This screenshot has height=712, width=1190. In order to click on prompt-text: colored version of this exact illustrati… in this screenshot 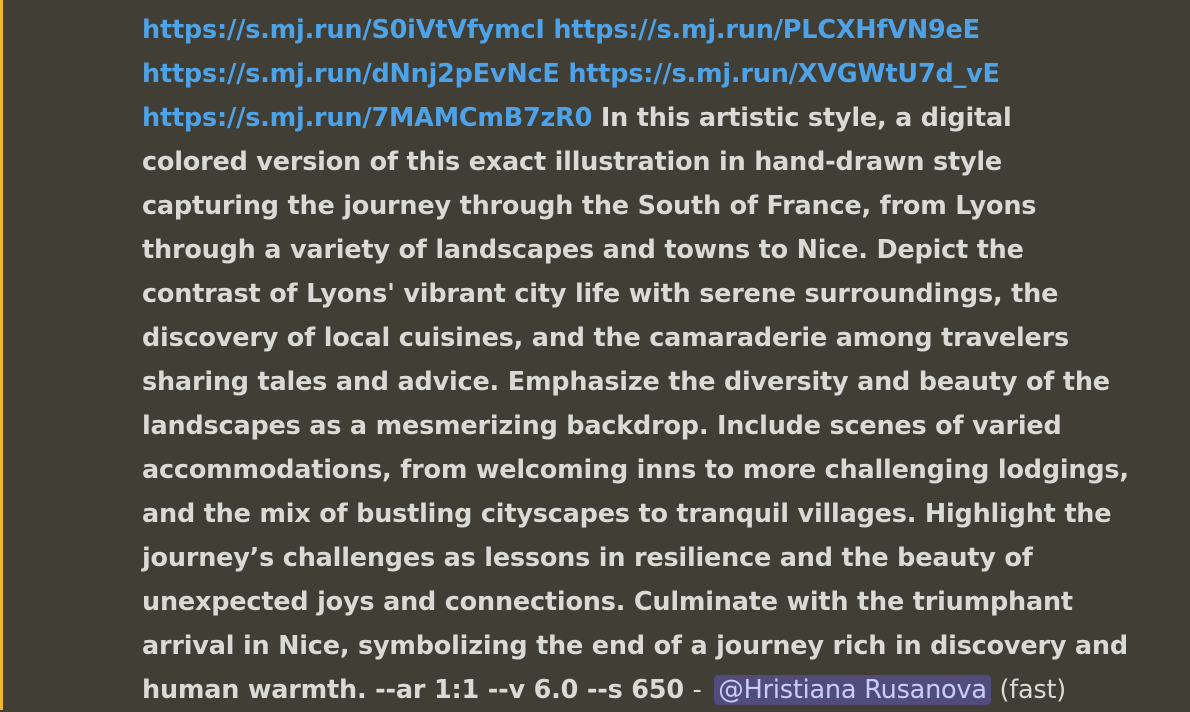, I will do `click(572, 162)`.